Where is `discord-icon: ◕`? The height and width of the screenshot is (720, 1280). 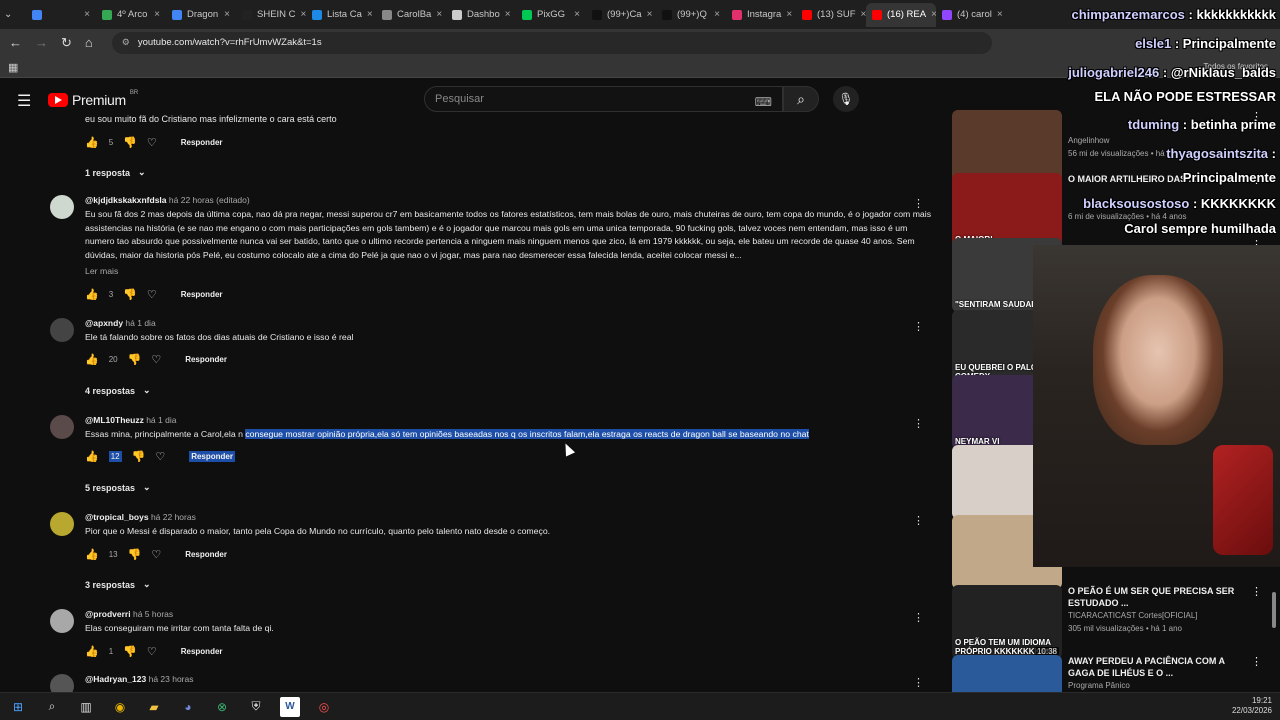 discord-icon: ◕ is located at coordinates (188, 707).